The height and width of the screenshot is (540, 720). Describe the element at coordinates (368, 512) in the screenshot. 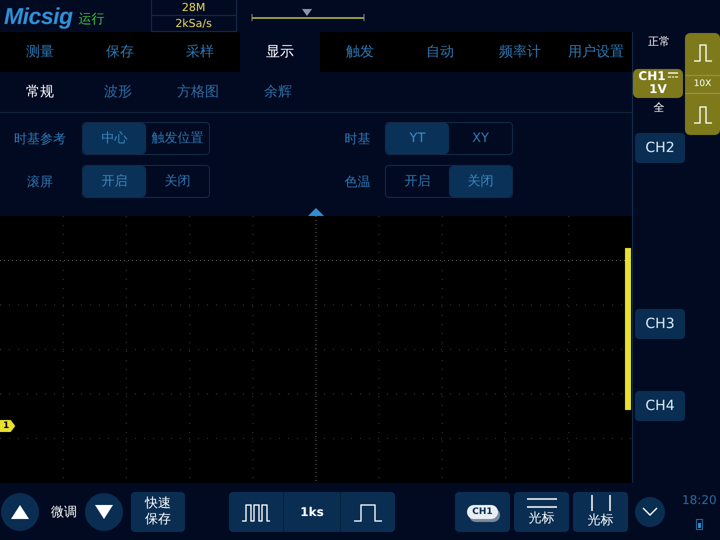

I see `wide-pulse-icon` at that location.